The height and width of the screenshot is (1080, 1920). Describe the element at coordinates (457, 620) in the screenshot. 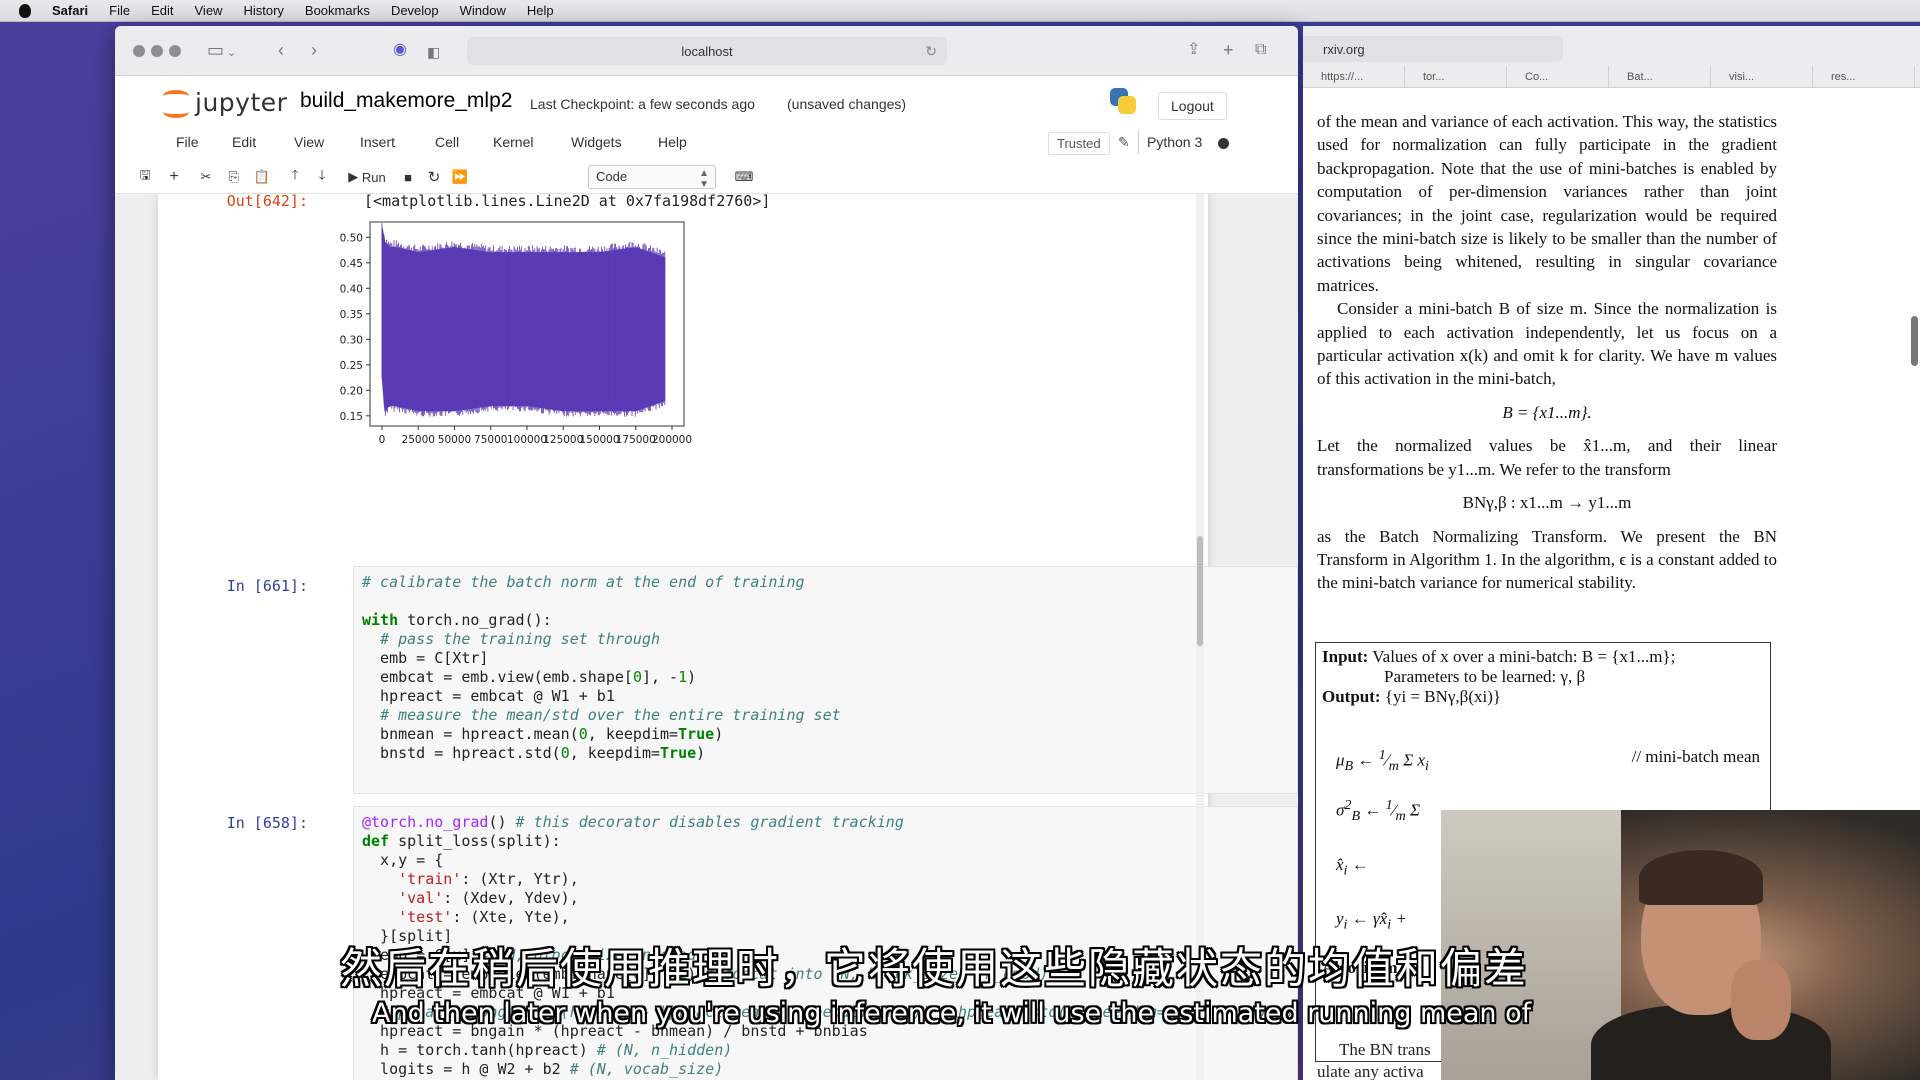

I see `cell-661-code-line: with torch.no_grad():` at that location.